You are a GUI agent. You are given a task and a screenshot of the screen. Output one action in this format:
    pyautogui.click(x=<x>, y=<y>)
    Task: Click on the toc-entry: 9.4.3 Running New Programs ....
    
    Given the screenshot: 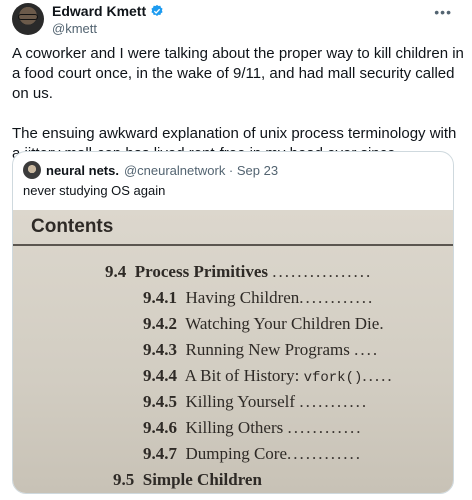 What is the action you would take?
    pyautogui.click(x=261, y=349)
    